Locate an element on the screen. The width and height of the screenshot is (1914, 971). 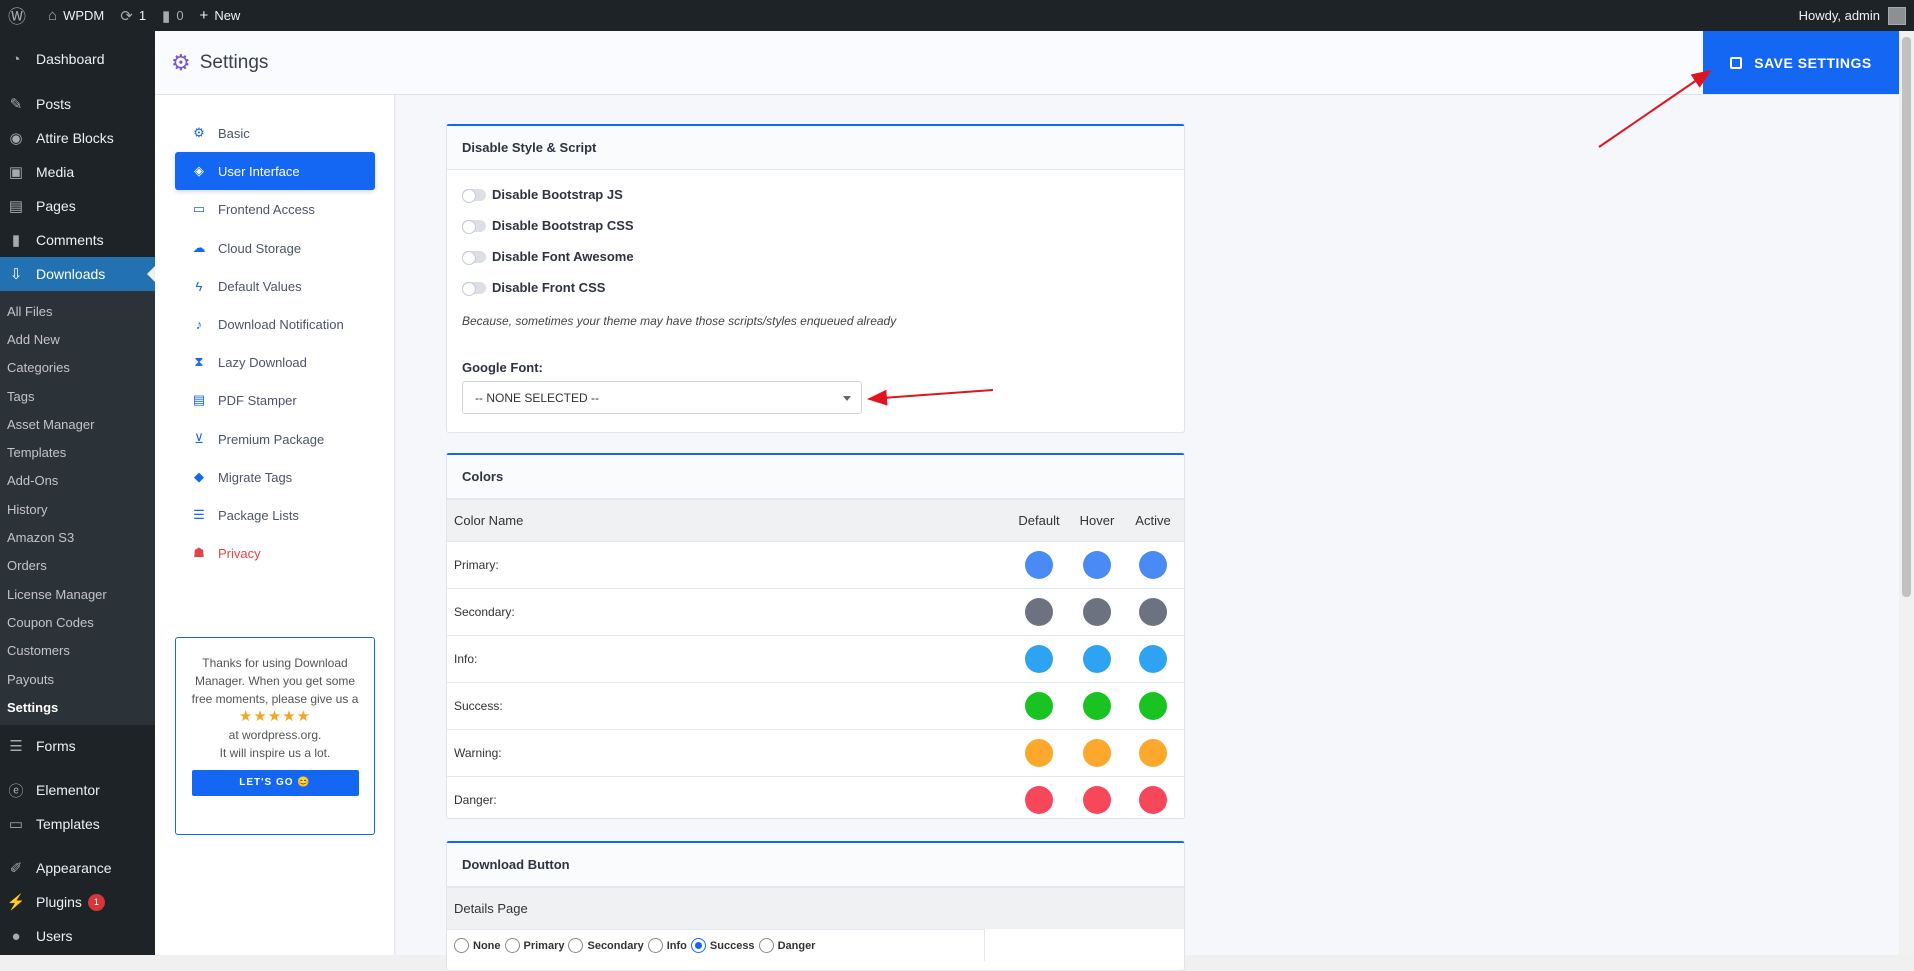
nav-label: Frontend Access is located at coordinates (266, 209).